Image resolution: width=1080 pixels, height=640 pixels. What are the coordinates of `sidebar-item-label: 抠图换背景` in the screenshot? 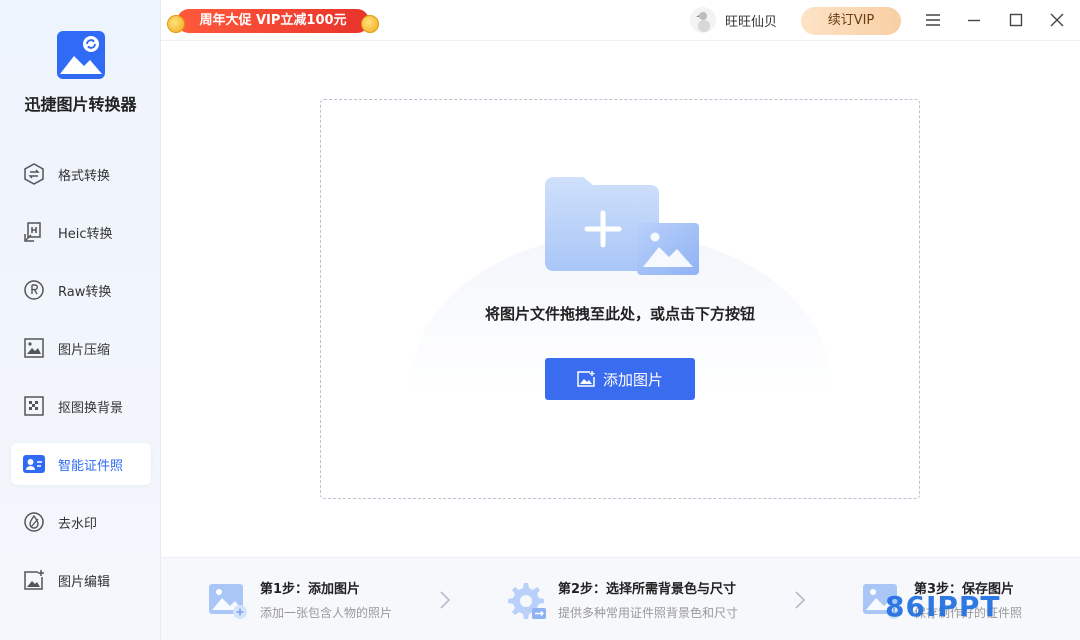 It's located at (91, 408).